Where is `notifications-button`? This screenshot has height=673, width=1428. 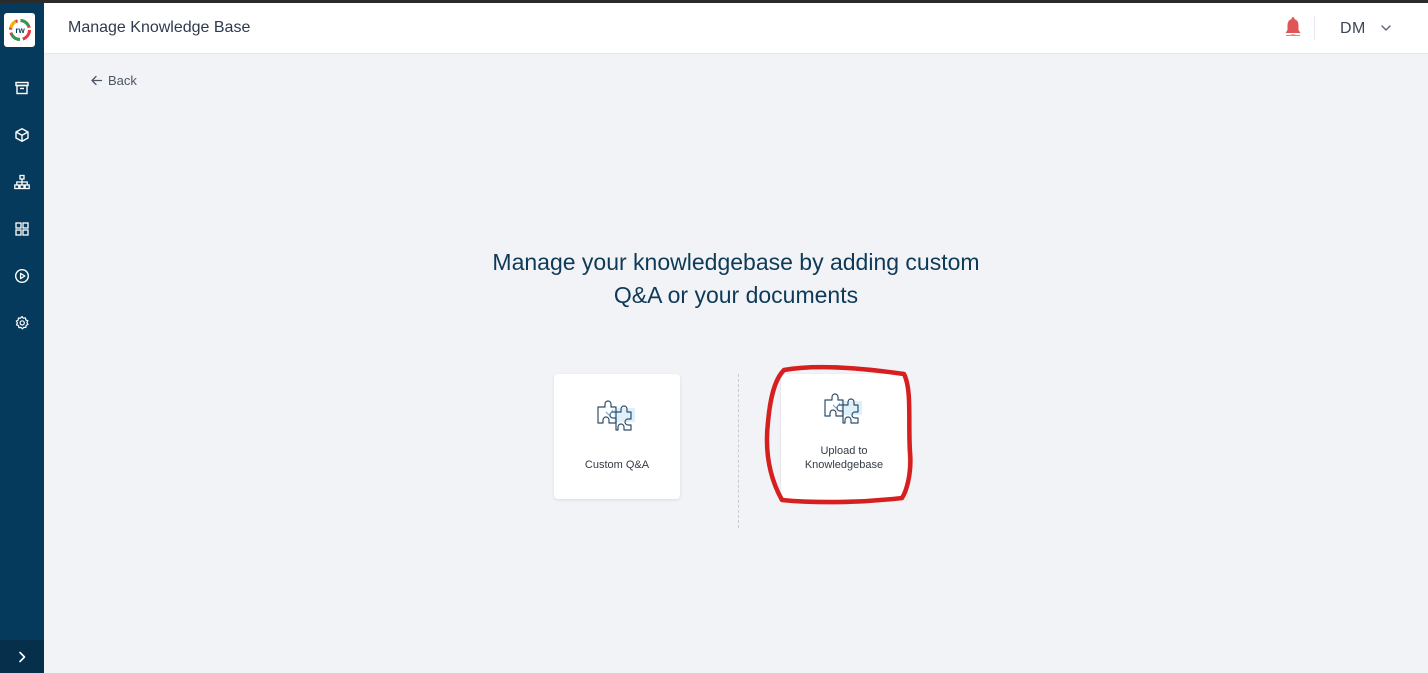
notifications-button is located at coordinates (1293, 28).